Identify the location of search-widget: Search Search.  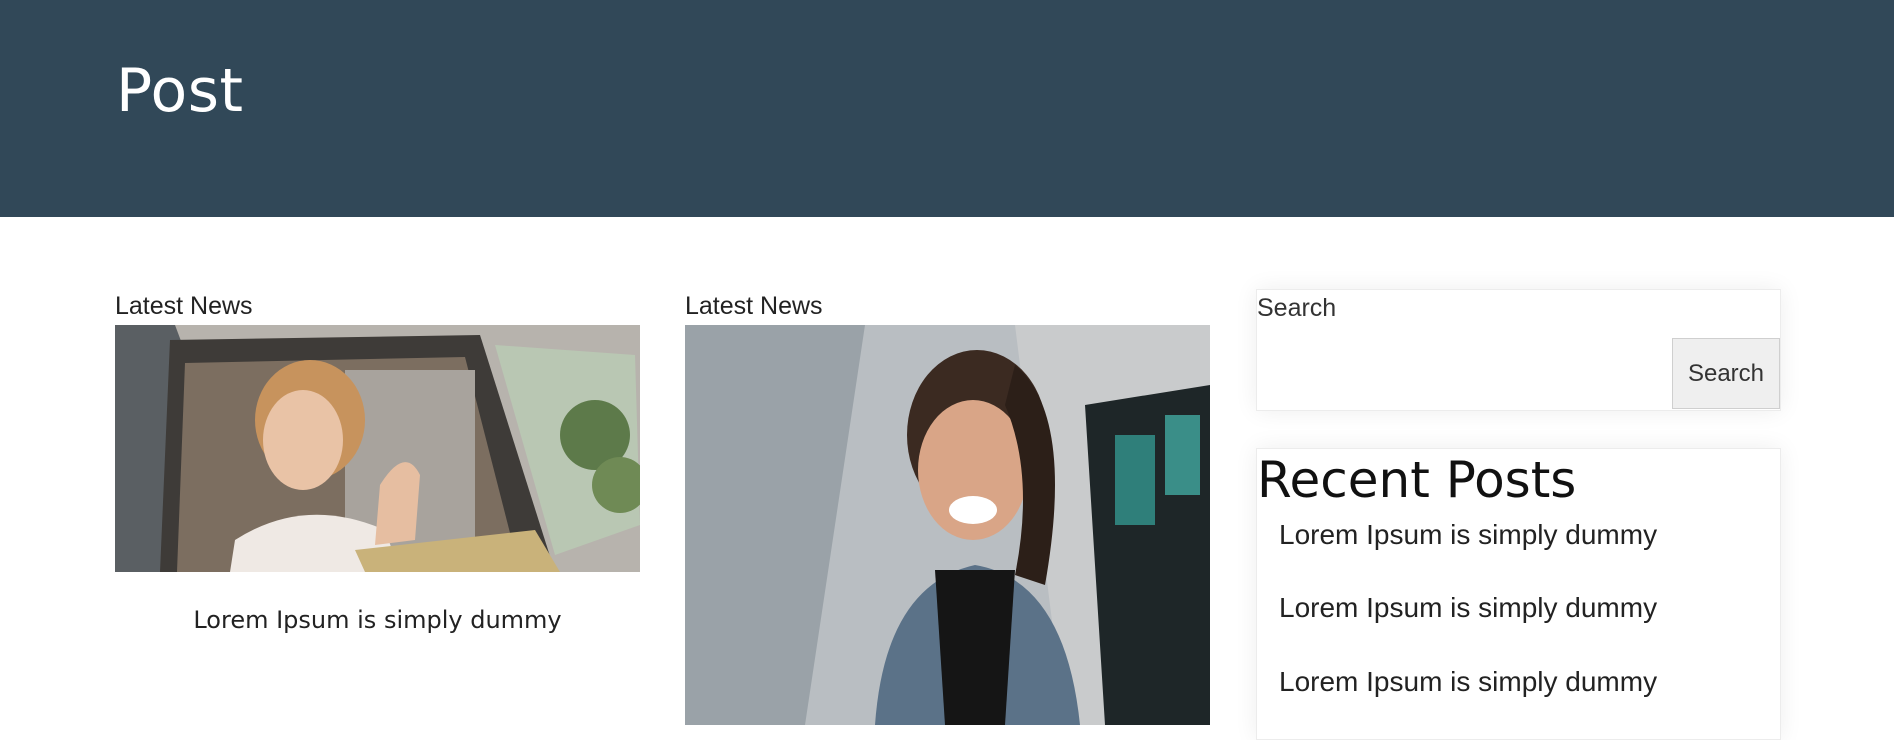
(1518, 350).